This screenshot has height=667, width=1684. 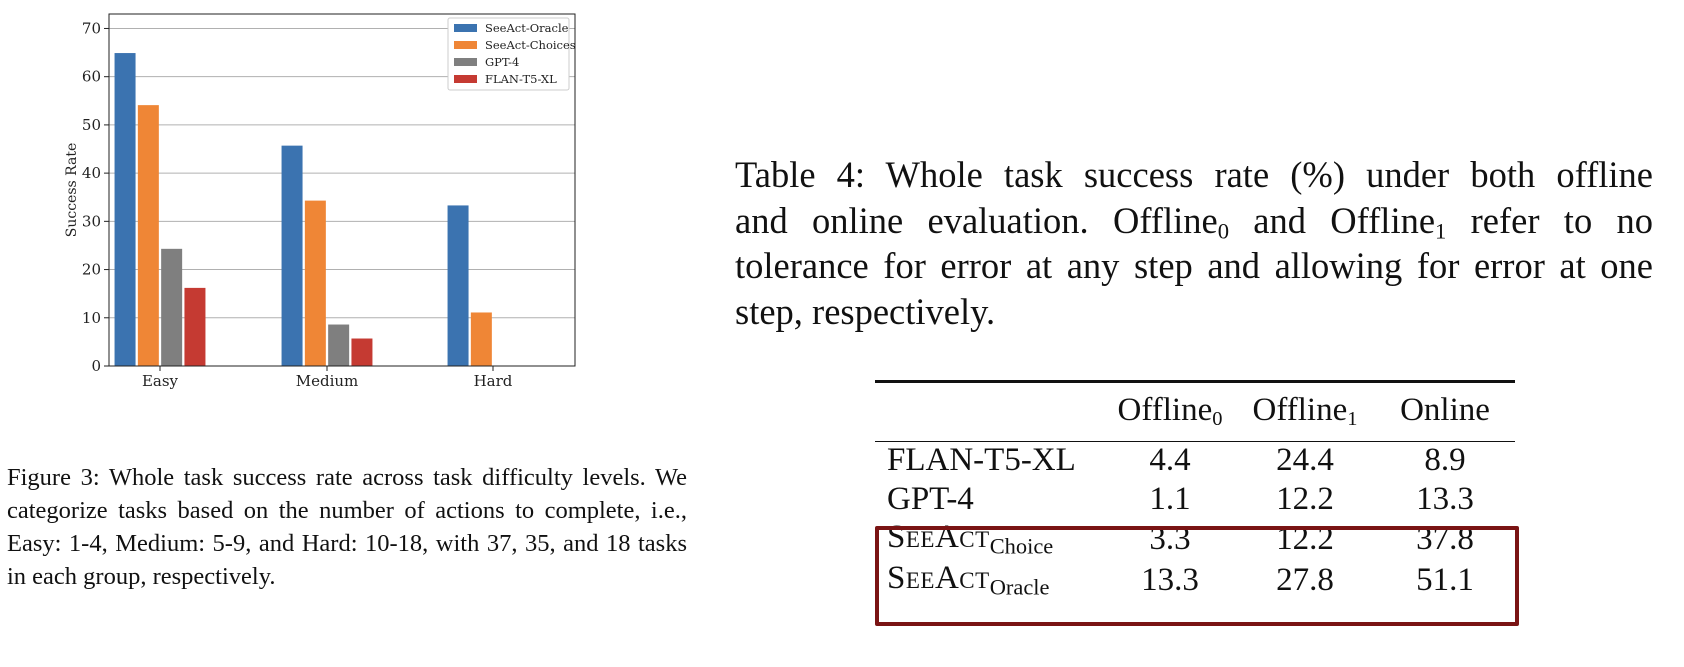 I want to click on header-online: Online, so click(x=1445, y=411).